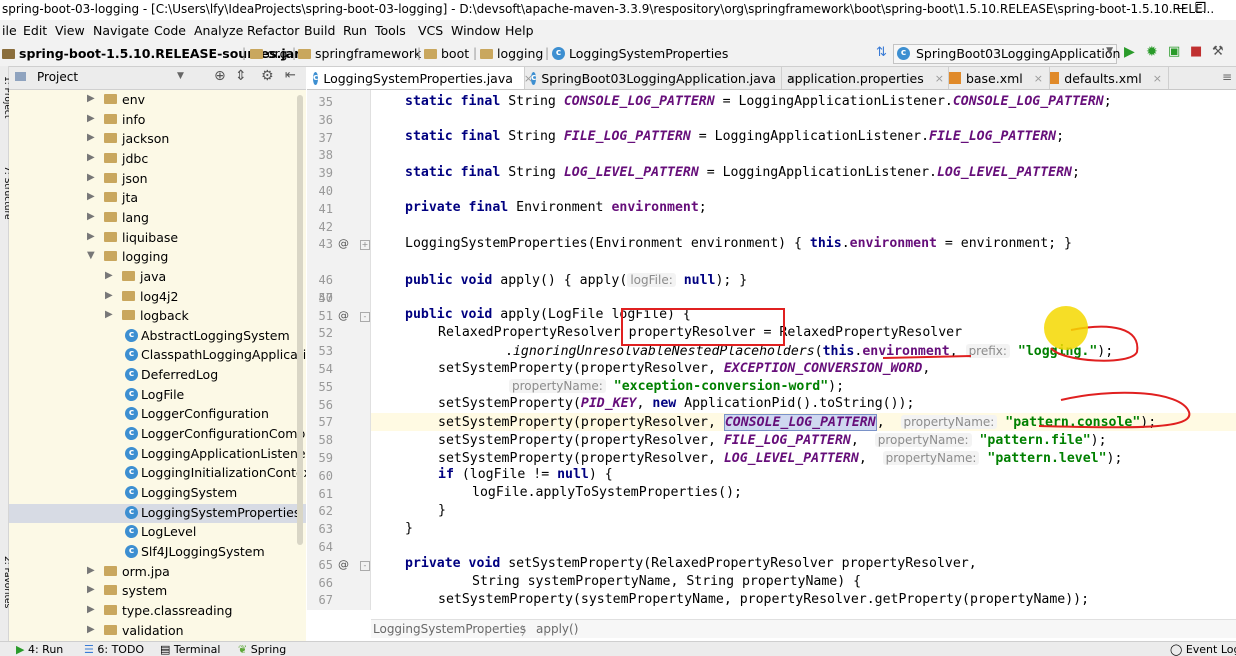 This screenshot has height=656, width=1236. Describe the element at coordinates (157, 277) in the screenshot. I see `tree-item: ▶ java` at that location.